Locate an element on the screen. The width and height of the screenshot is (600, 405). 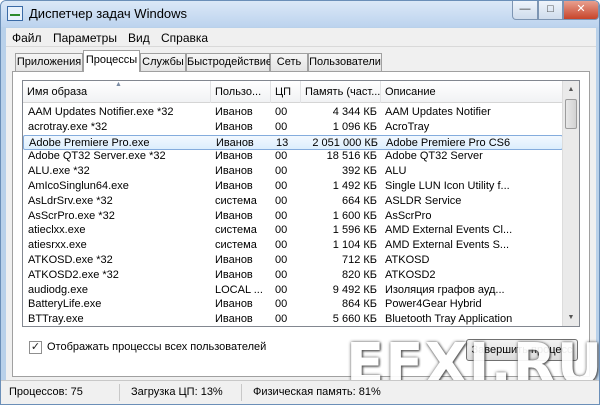
cell-description: AAM Updates Notifier is located at coordinates (438, 112).